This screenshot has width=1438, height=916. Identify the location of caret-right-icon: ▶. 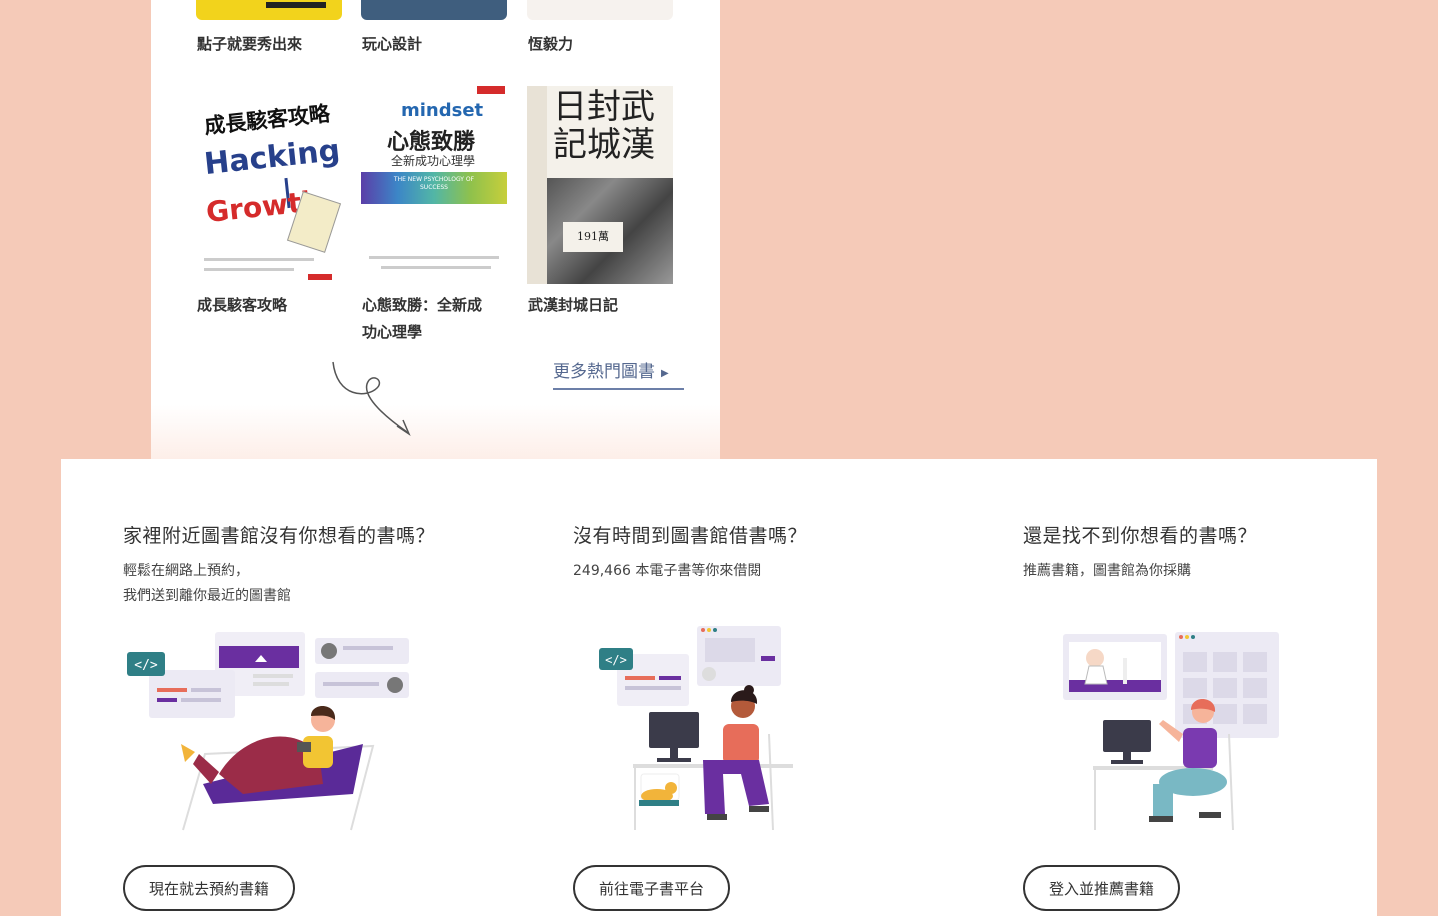
(665, 373).